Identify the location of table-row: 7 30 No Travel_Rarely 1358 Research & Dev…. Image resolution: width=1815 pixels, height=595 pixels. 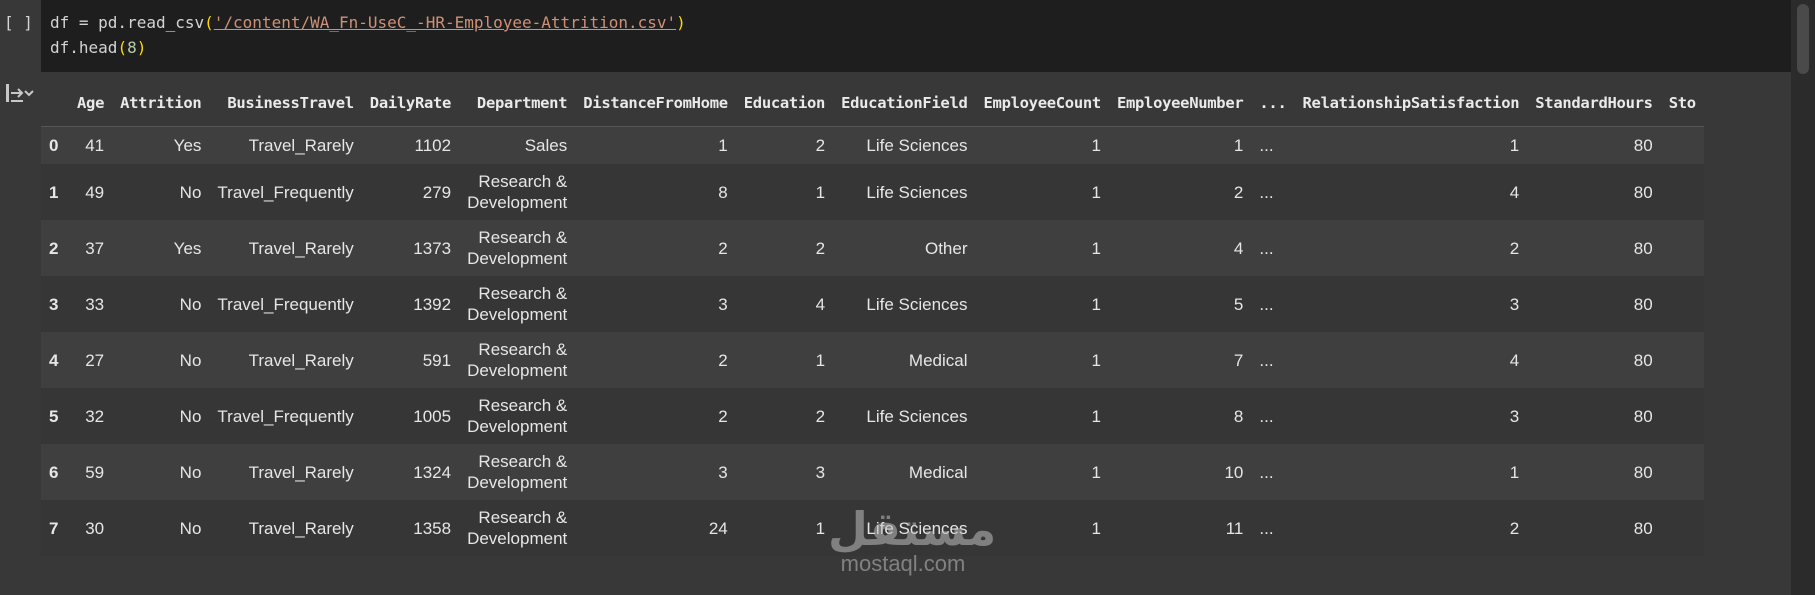
(872, 528).